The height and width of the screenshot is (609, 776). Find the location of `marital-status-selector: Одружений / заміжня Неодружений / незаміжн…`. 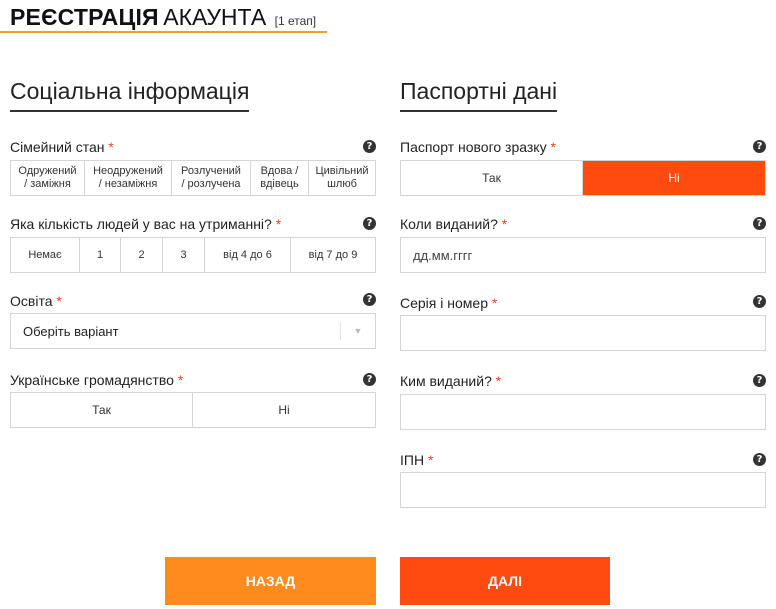

marital-status-selector: Одружений / заміжня Неодружений / незаміжн… is located at coordinates (193, 178).